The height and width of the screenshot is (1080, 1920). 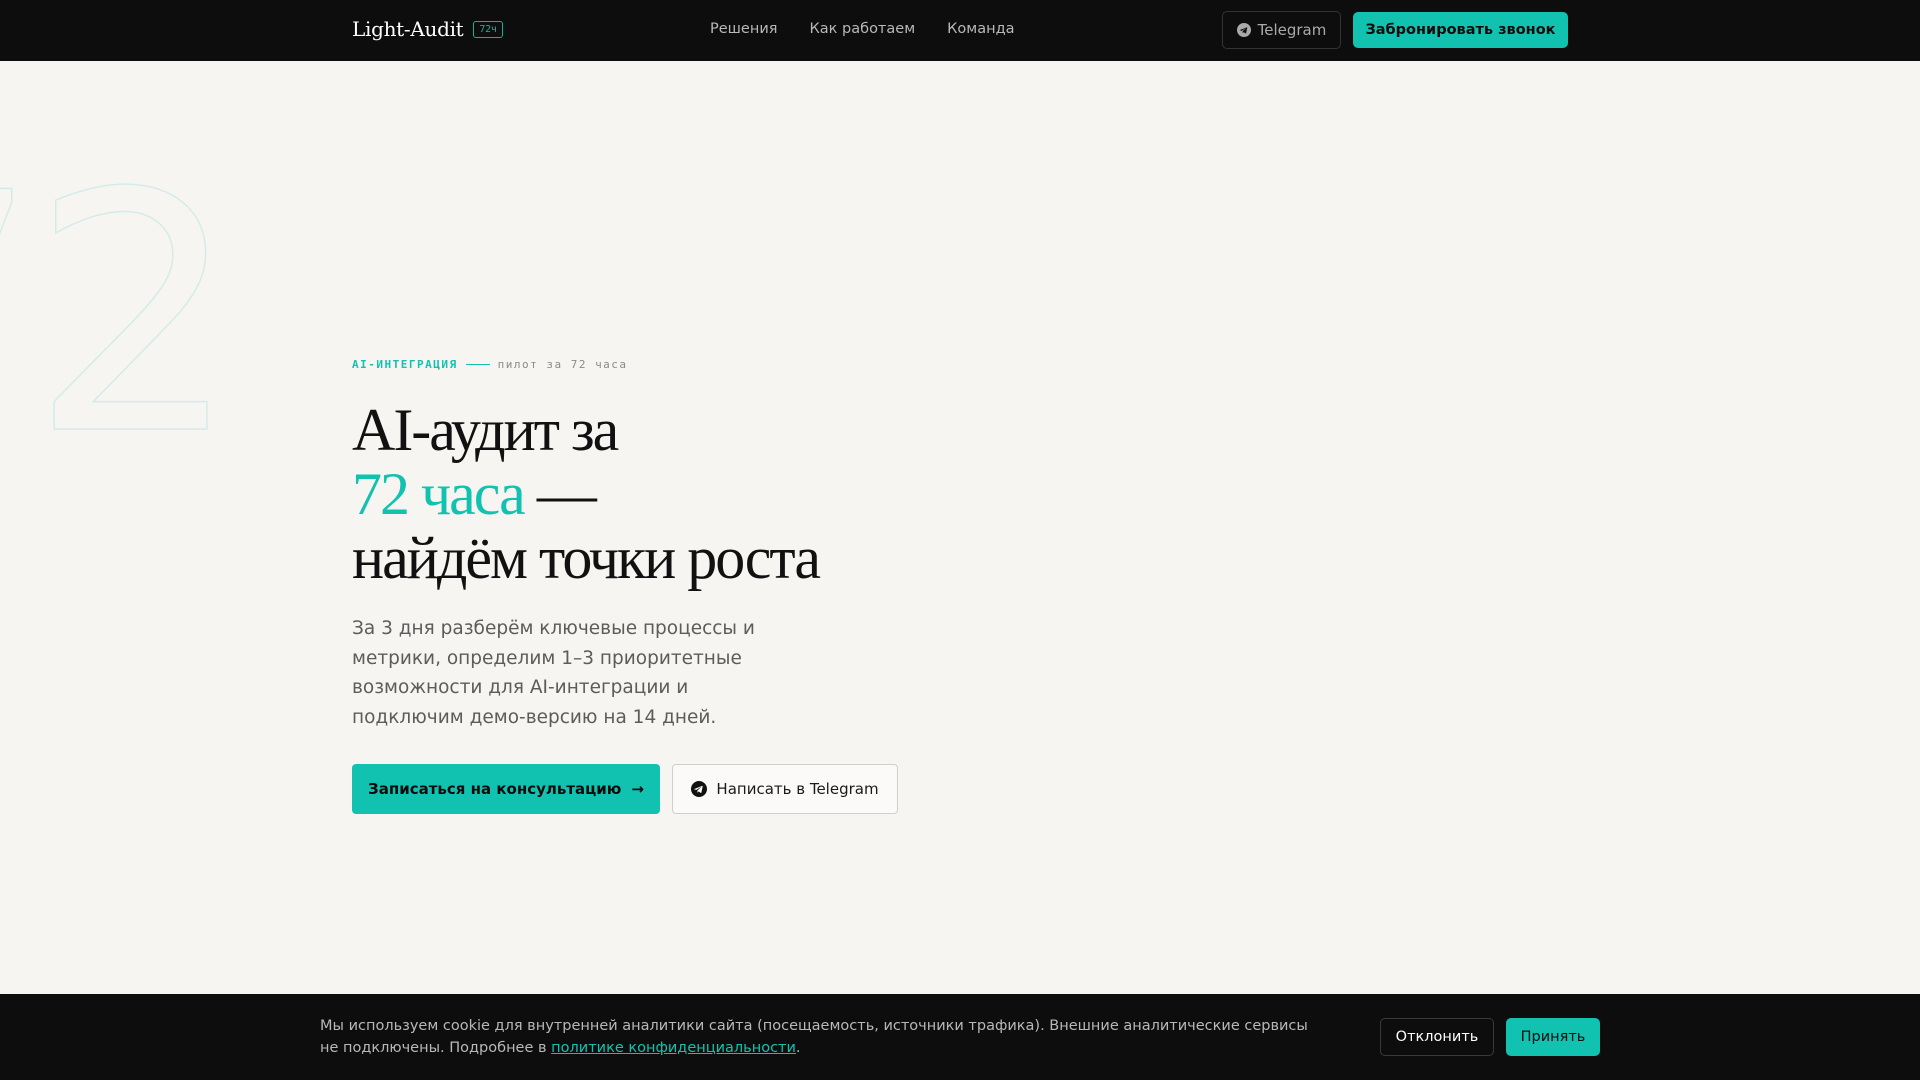 I want to click on telegram-header-button: Telegram, so click(x=1281, y=30).